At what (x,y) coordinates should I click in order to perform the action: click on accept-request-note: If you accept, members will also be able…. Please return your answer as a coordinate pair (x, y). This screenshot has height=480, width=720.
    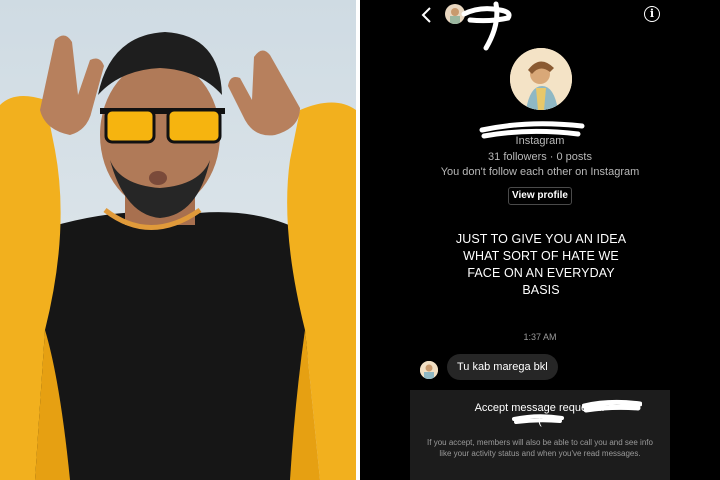
    Looking at the image, I should click on (540, 448).